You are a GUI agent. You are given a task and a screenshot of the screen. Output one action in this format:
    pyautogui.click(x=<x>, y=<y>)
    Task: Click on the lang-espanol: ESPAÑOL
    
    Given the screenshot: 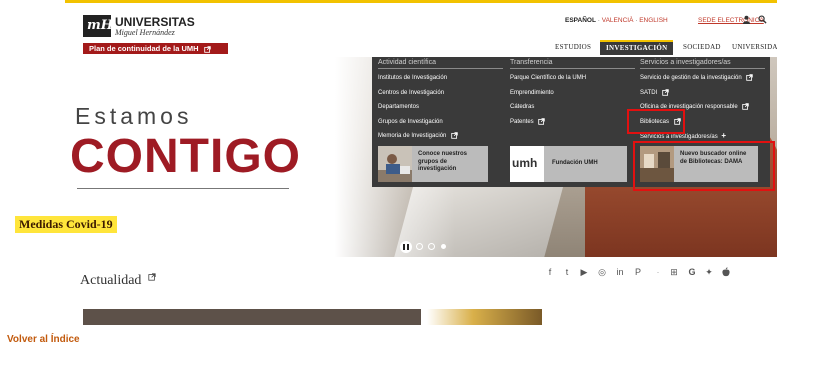 What is the action you would take?
    pyautogui.click(x=580, y=20)
    